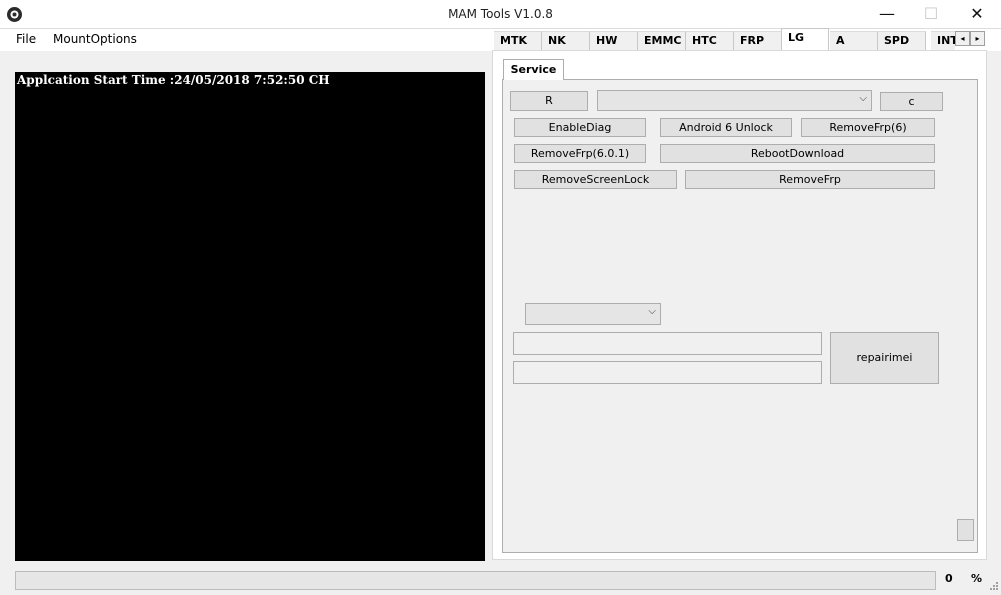 This screenshot has width=1001, height=595. What do you see at coordinates (95, 39) in the screenshot?
I see `menu-mount-options: MountOptions` at bounding box center [95, 39].